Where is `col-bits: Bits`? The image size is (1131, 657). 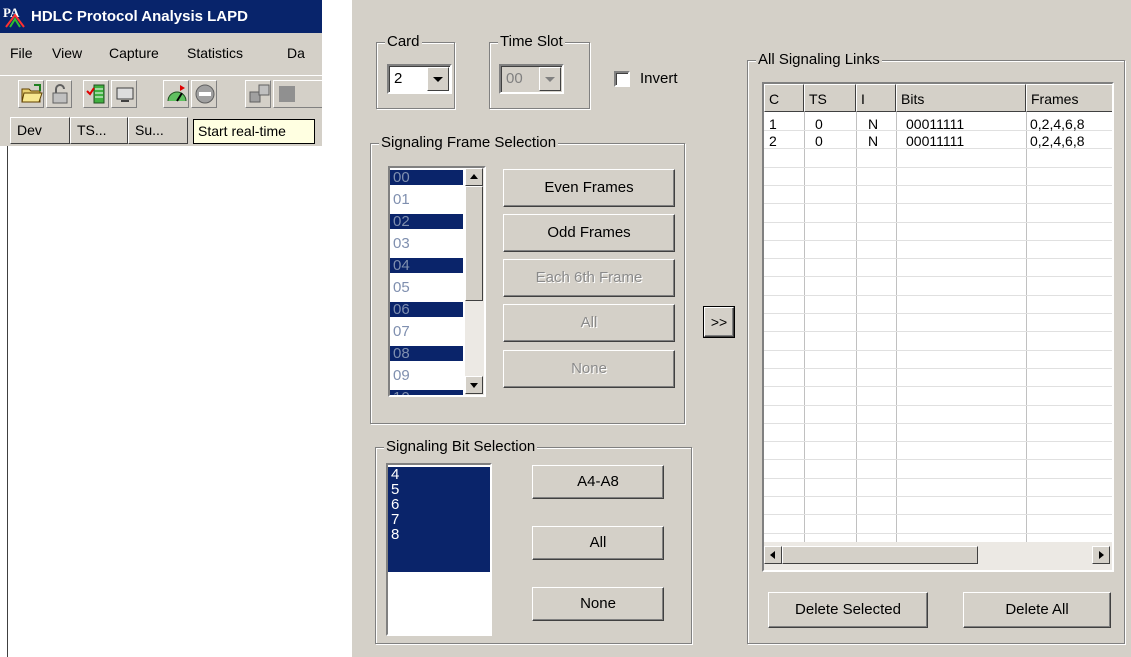 col-bits: Bits is located at coordinates (961, 98).